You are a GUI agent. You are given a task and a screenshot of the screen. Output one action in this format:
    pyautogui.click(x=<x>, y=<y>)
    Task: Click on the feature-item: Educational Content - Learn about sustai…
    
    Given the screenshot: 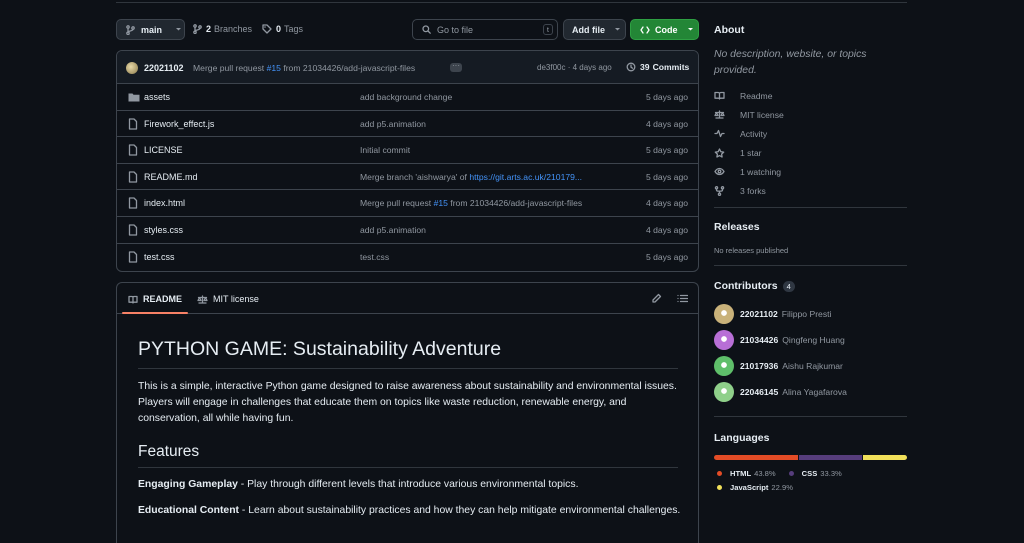 What is the action you would take?
    pyautogui.click(x=410, y=511)
    